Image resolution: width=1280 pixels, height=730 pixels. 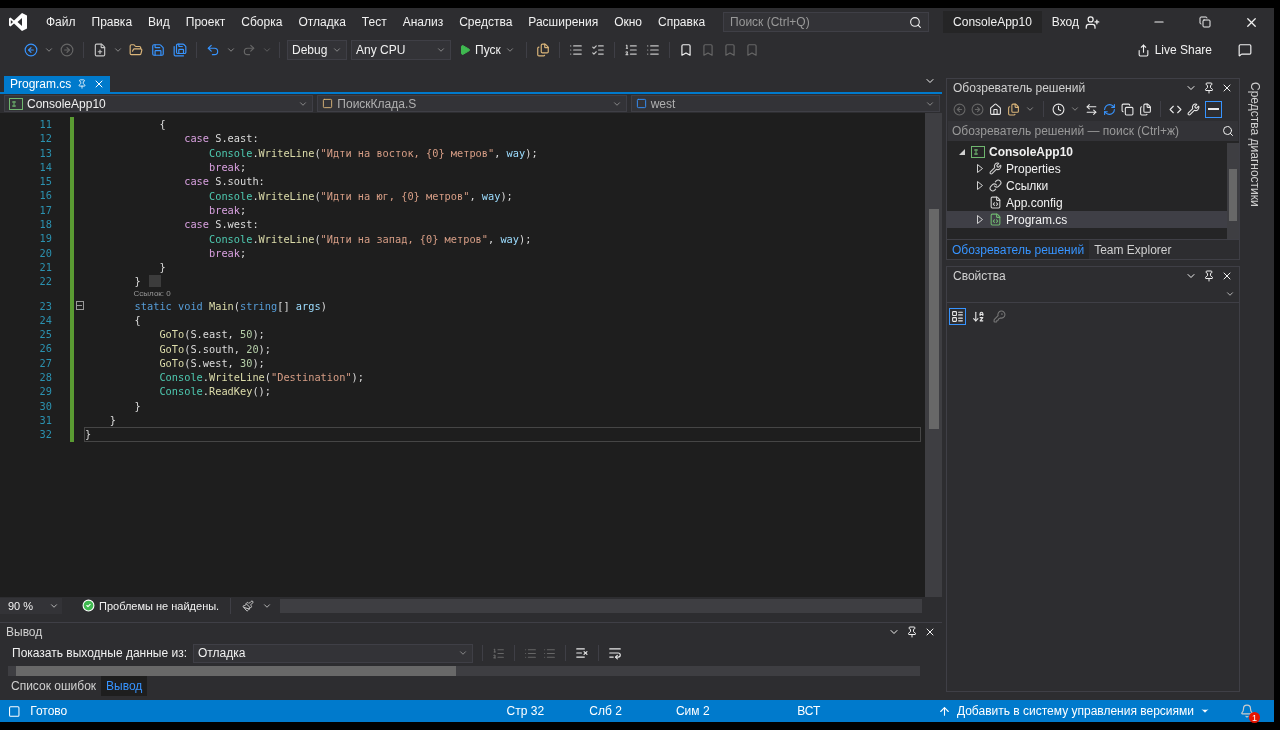 I want to click on bell-icon, so click(x=1247, y=711).